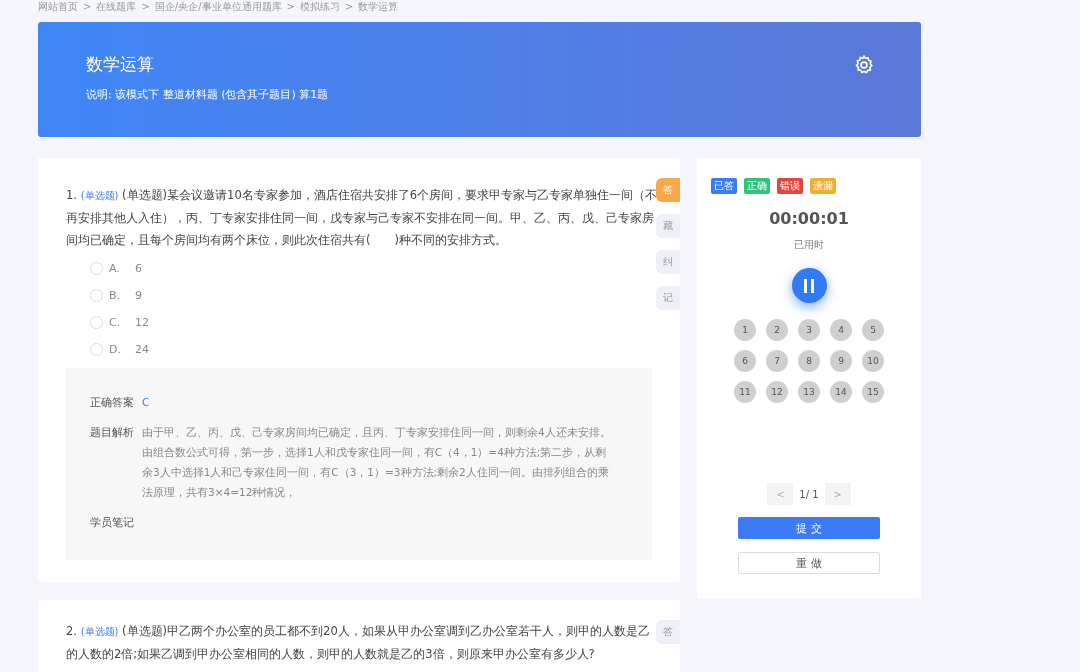 The image size is (1080, 672). I want to click on legend-tag: 错误, so click(790, 186).